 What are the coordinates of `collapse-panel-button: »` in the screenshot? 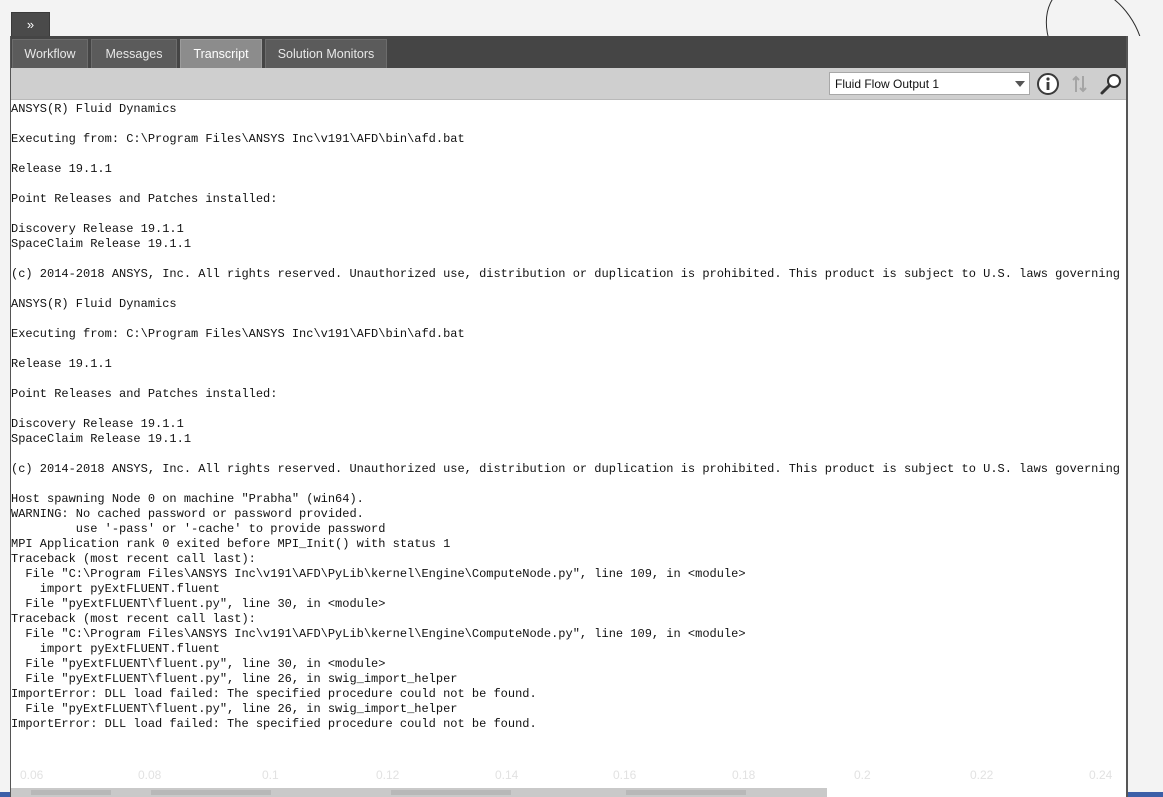 It's located at (30, 24).